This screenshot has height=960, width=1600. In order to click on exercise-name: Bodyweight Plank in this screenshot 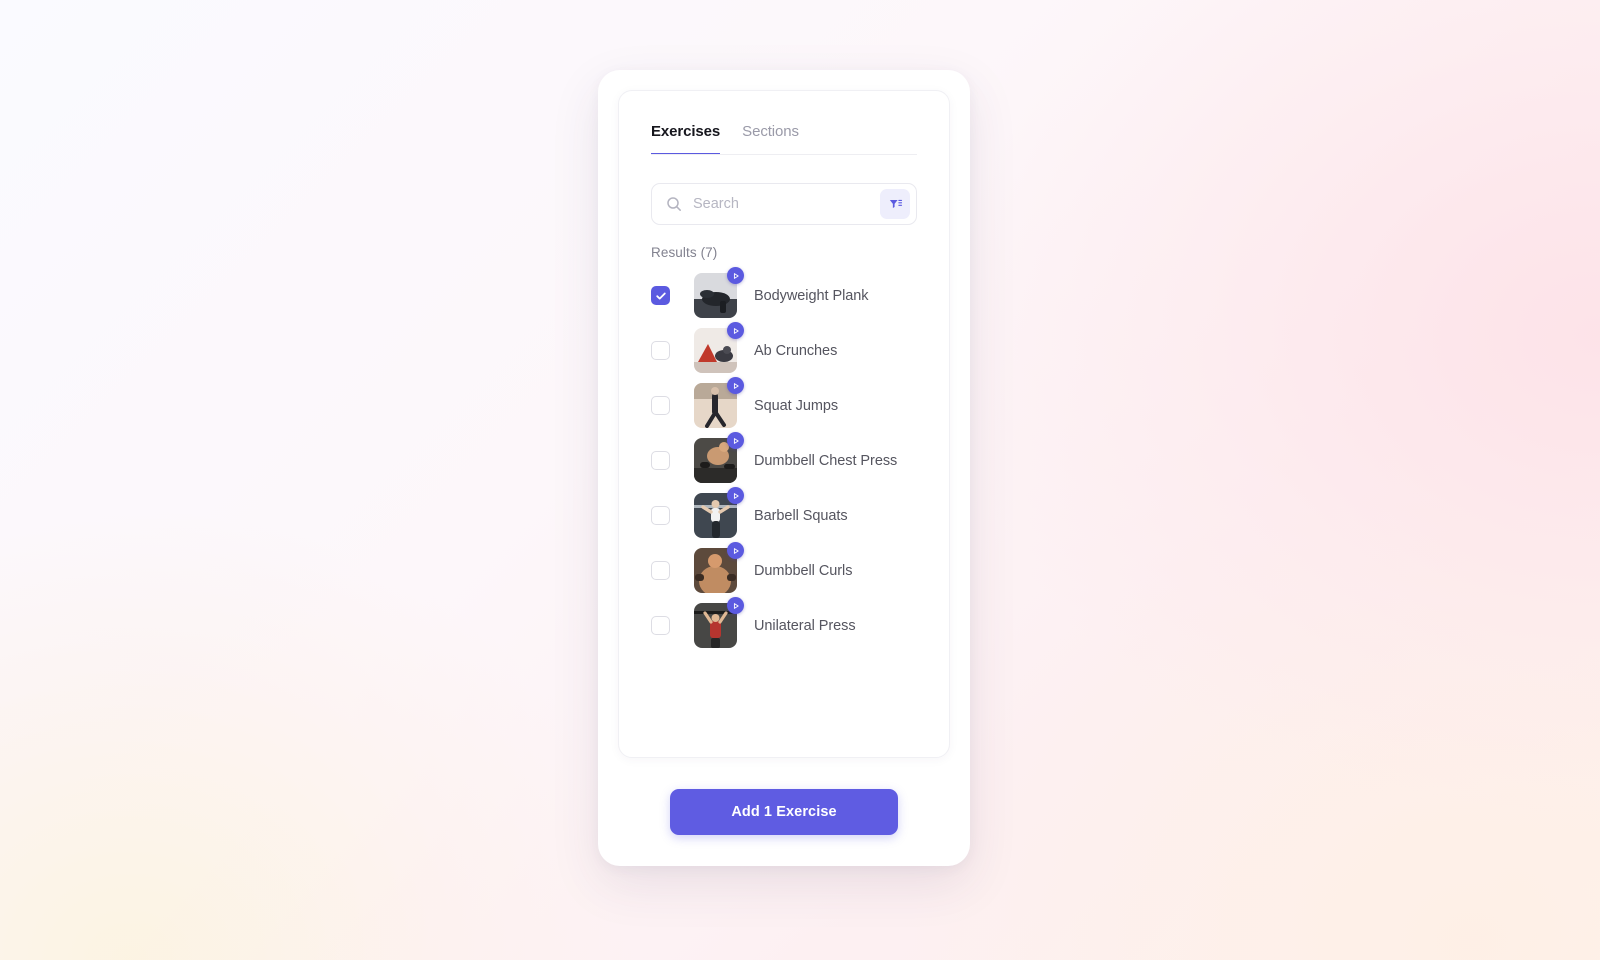, I will do `click(811, 295)`.